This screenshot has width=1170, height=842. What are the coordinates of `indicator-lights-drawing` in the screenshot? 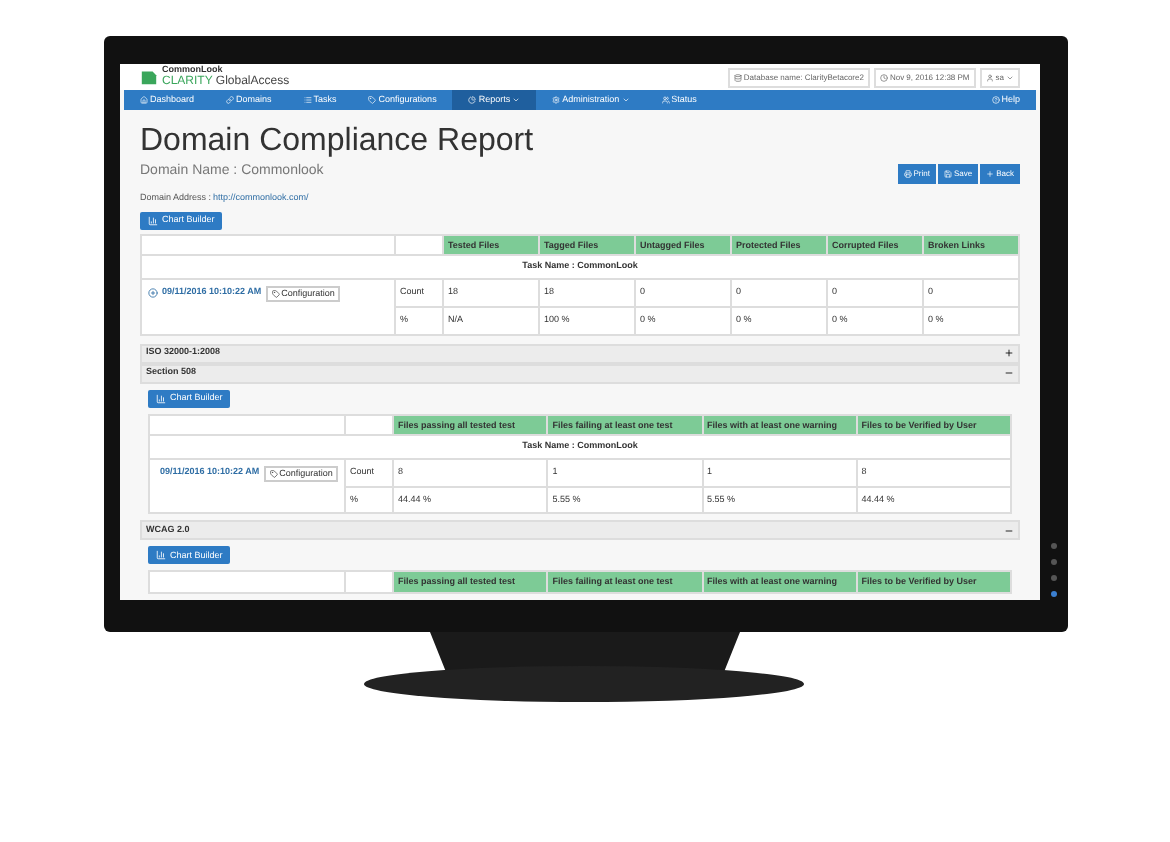 It's located at (1054, 570).